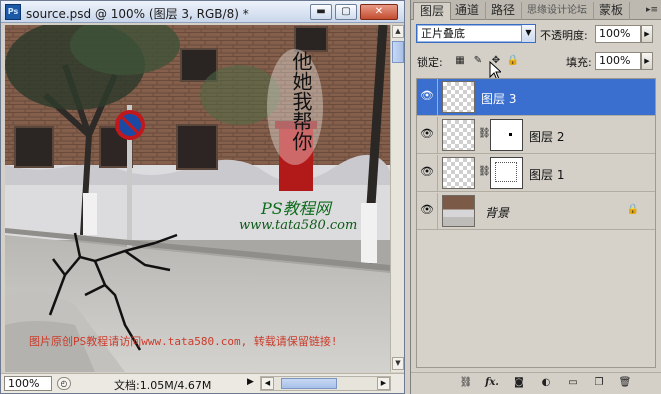 The image size is (661, 394). I want to click on blend-mode-select: 正片叠底 ▼, so click(476, 33).